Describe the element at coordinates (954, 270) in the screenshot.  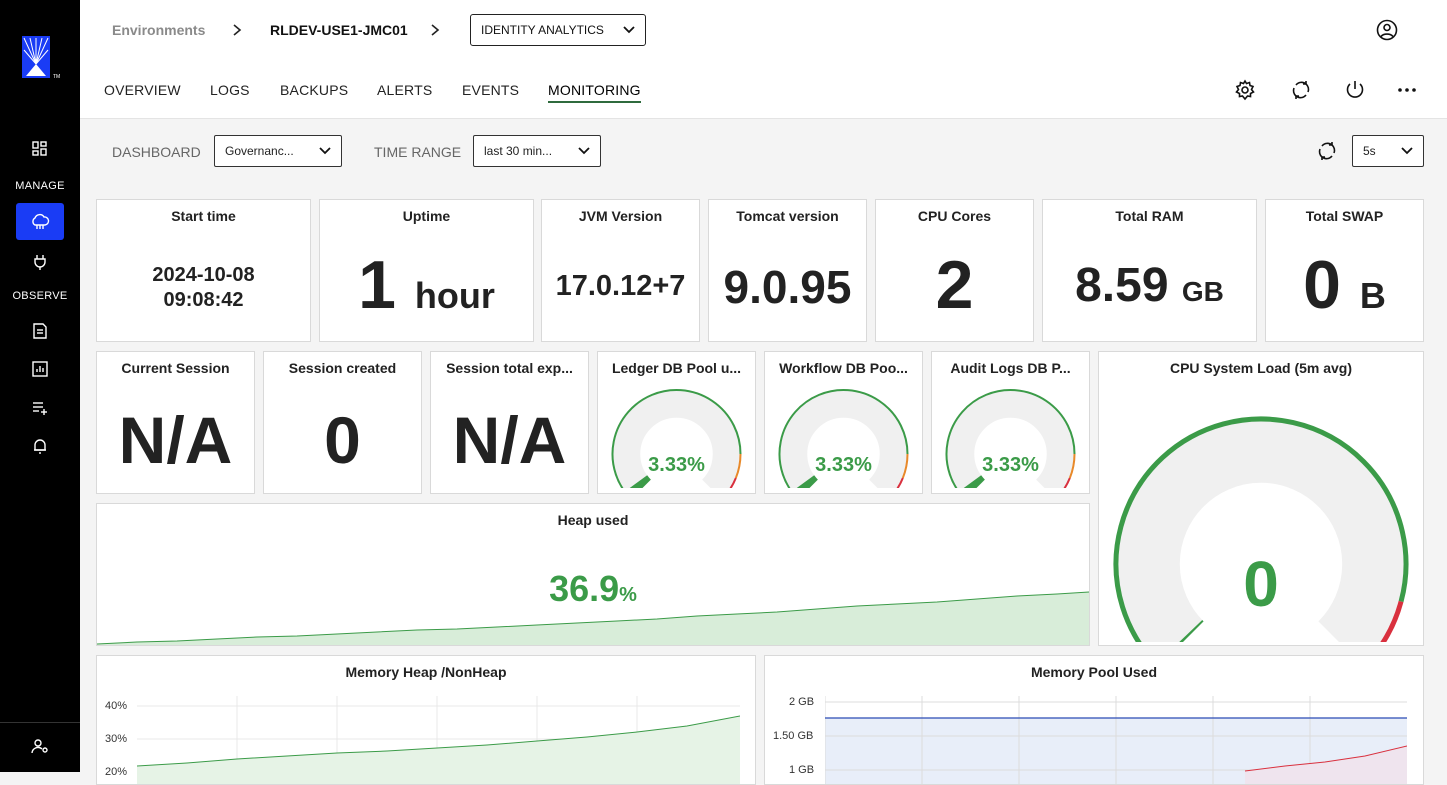
I see `cpu-cores-panel: CPU Cores 2` at that location.